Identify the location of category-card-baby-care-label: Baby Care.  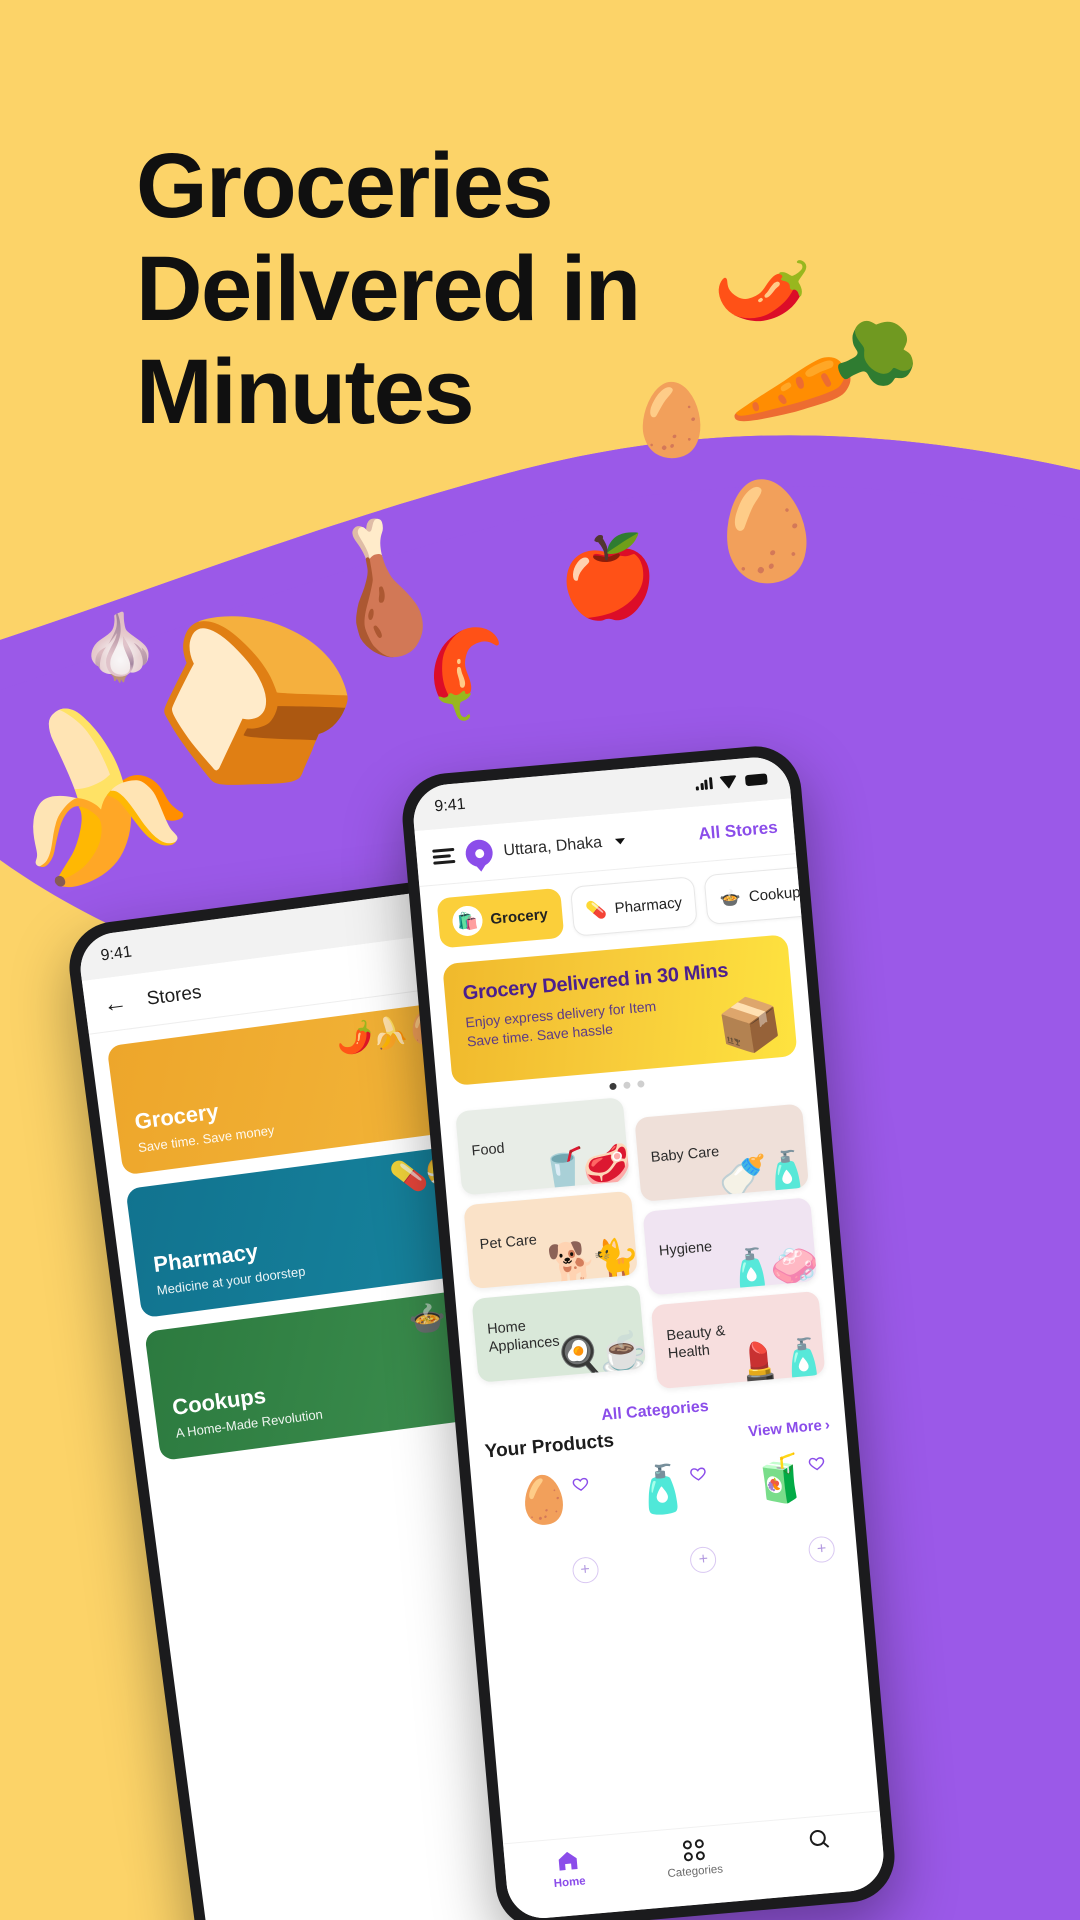
(685, 1155).